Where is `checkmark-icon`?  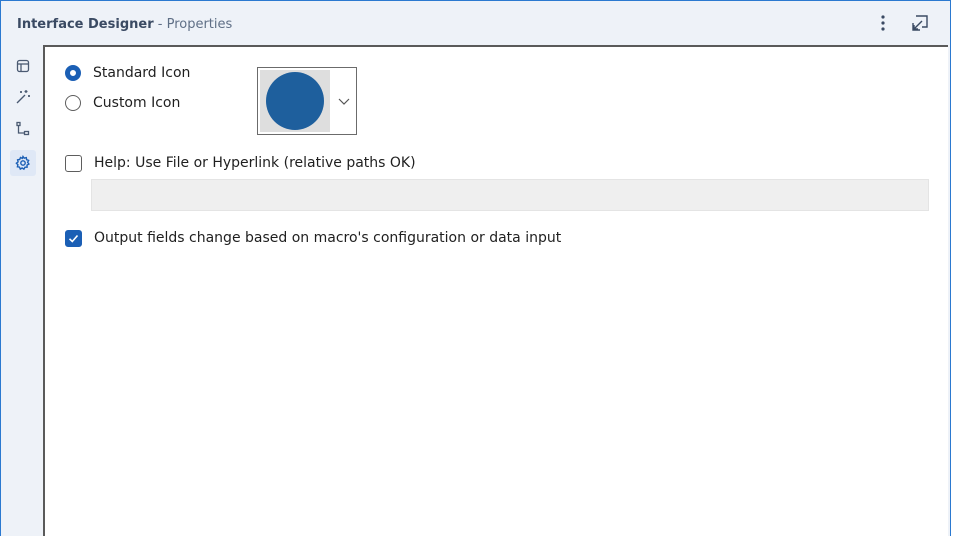
checkmark-icon is located at coordinates (73, 238).